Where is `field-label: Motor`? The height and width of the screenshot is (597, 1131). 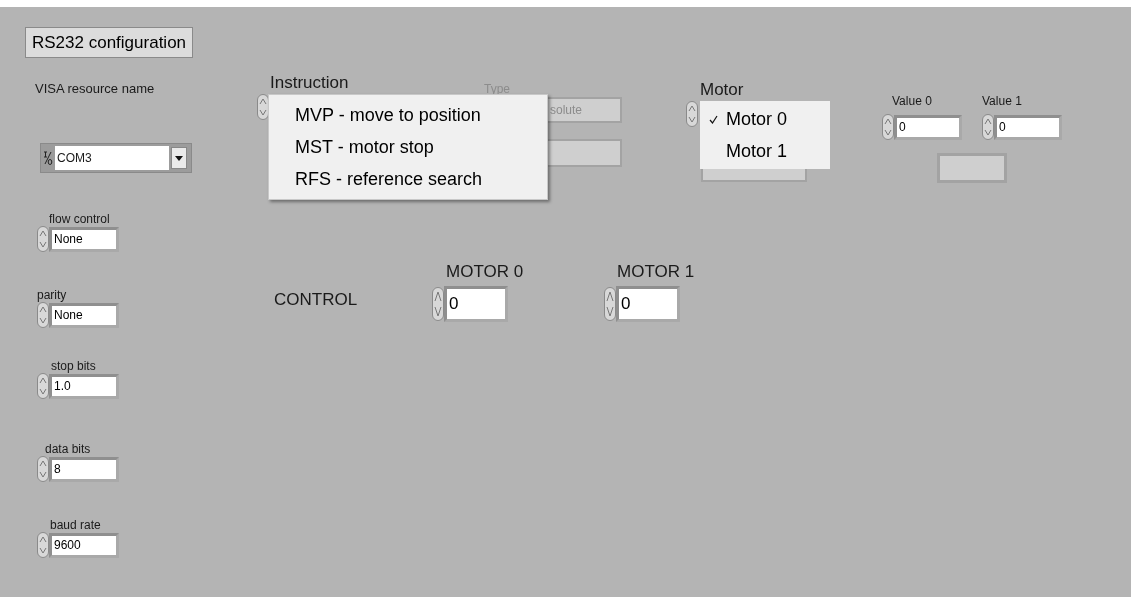
field-label: Motor is located at coordinates (722, 90).